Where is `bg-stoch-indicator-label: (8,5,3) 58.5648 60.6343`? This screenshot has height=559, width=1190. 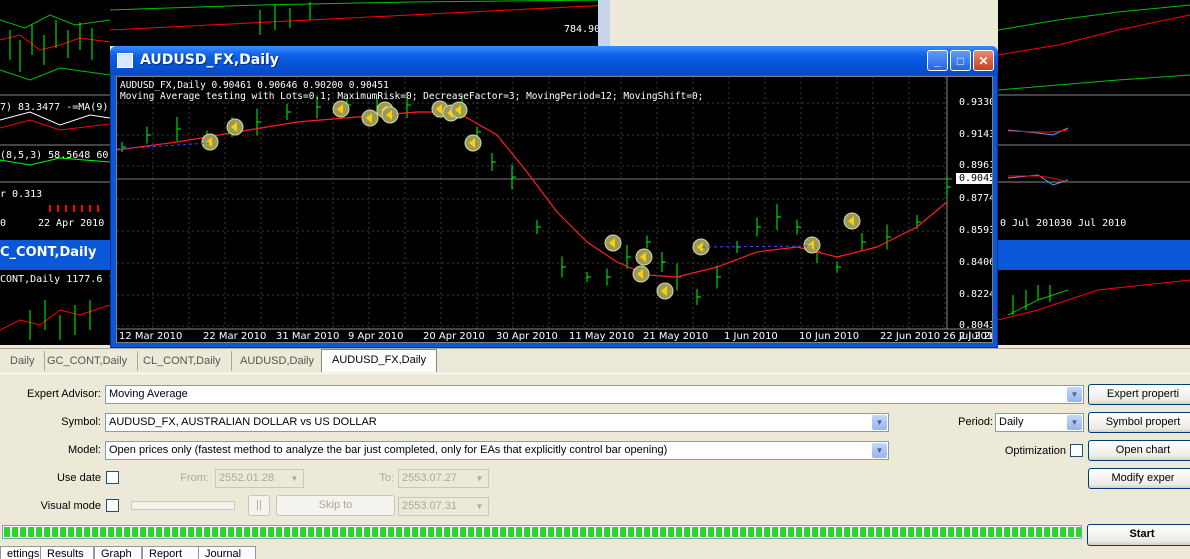
bg-stoch-indicator-label: (8,5,3) 58.5648 60.6343 is located at coordinates (55, 155).